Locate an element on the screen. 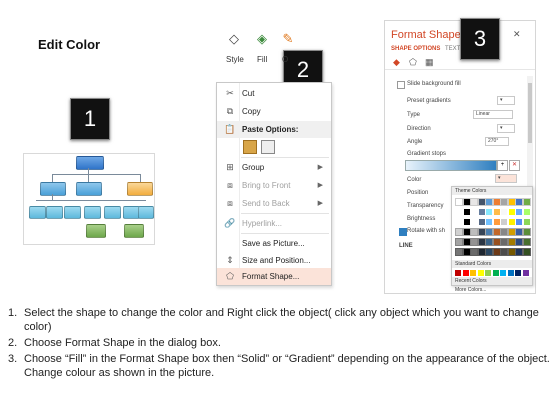 Image resolution: width=560 pixels, height=420 pixels. shape-style-icon: ◇ is located at coordinates (234, 40).